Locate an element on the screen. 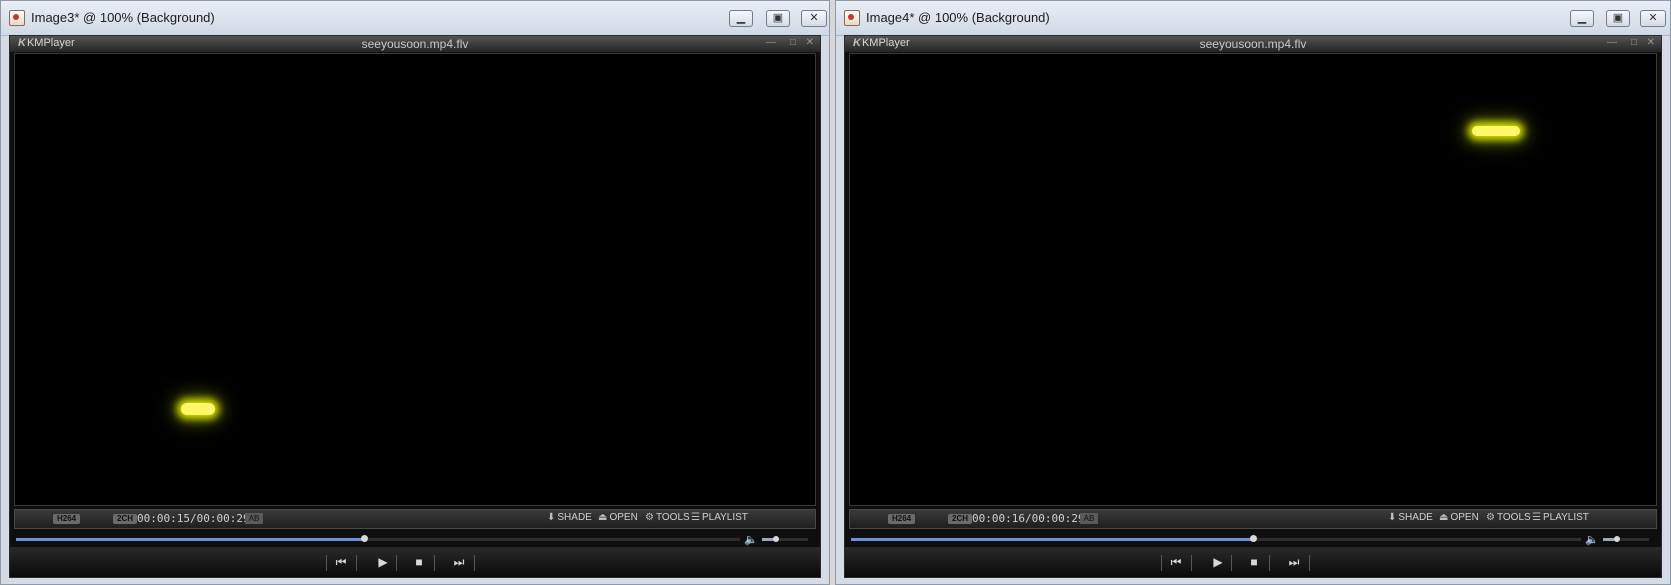  eject-icon: ⏏ is located at coordinates (603, 517).